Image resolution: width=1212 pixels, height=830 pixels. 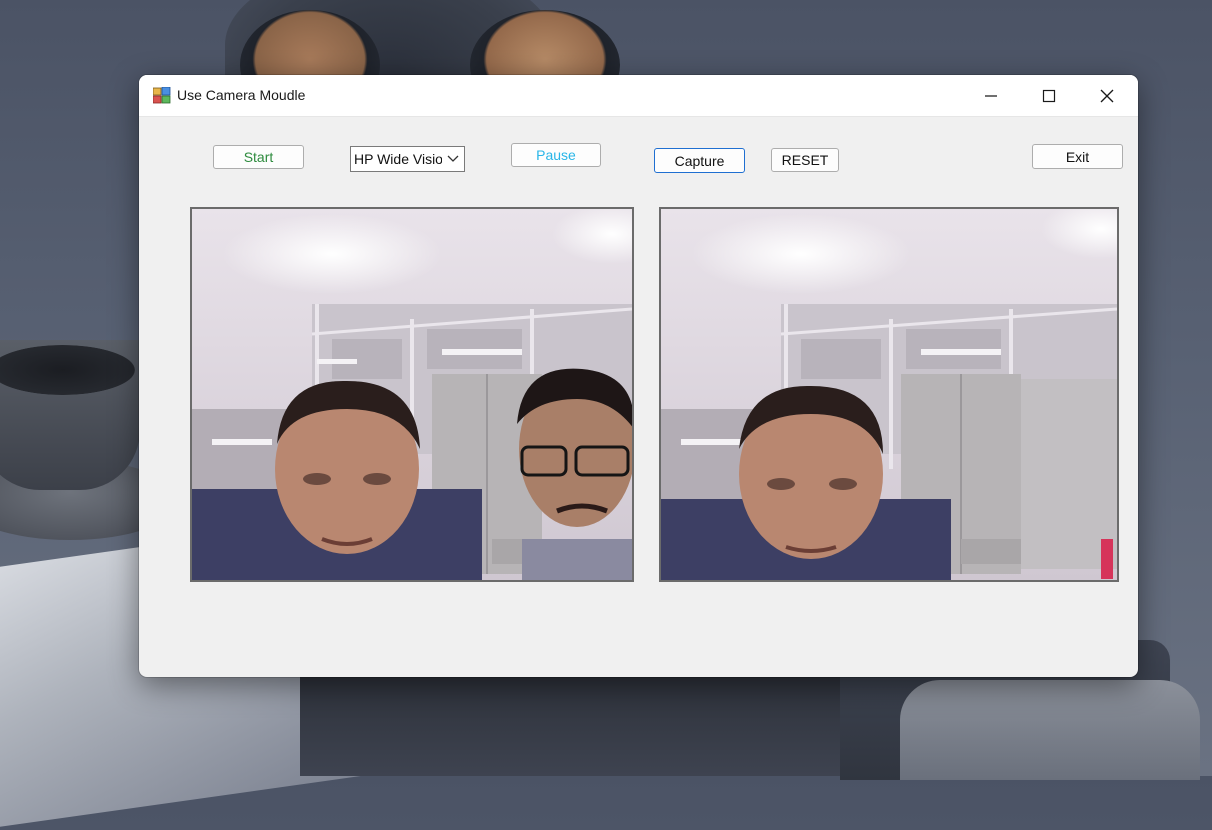 I want to click on close-icon, so click(x=1107, y=95).